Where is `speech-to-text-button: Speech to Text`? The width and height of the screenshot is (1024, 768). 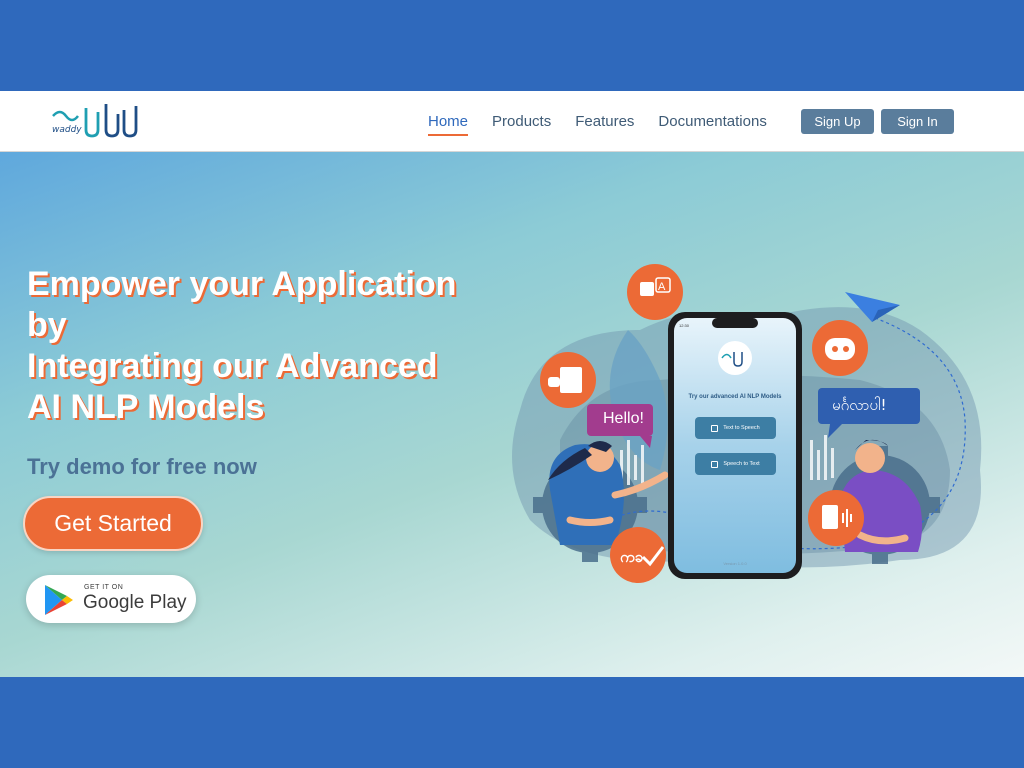
speech-to-text-button: Speech to Text is located at coordinates (735, 464).